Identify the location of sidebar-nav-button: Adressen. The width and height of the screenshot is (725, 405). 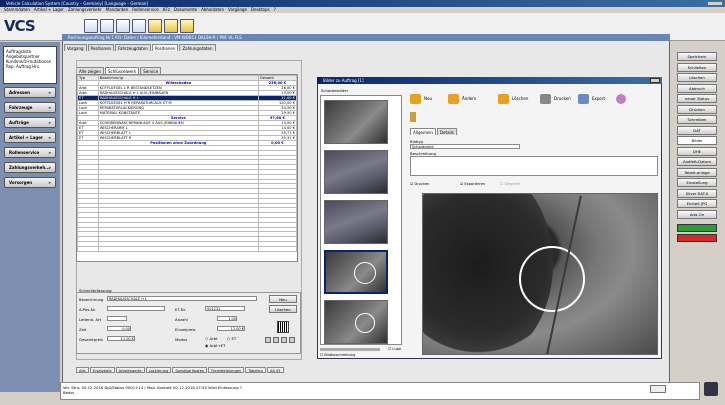
(30, 92).